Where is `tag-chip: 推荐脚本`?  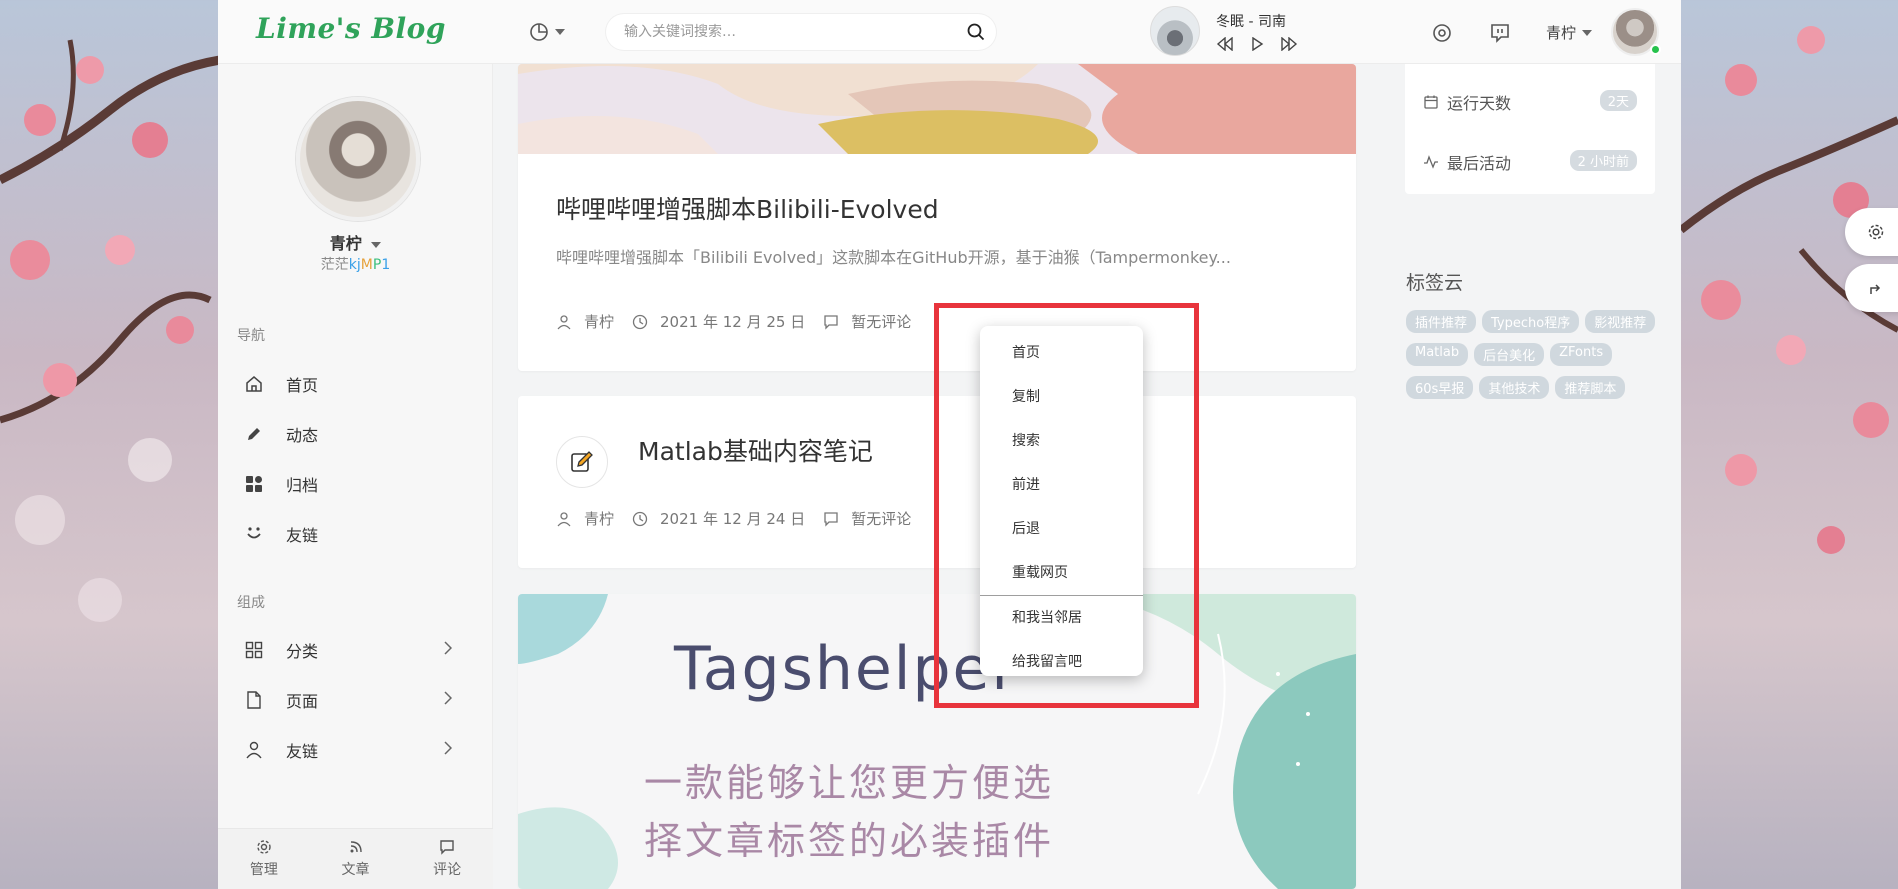 tag-chip: 推荐脚本 is located at coordinates (1590, 387).